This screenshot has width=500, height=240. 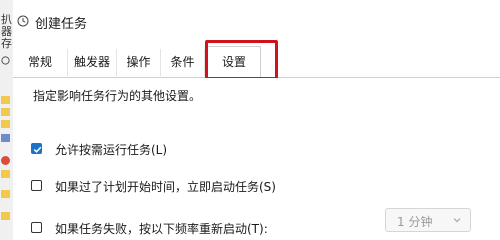 I want to click on tab-triggers: 触发器, so click(x=92, y=62).